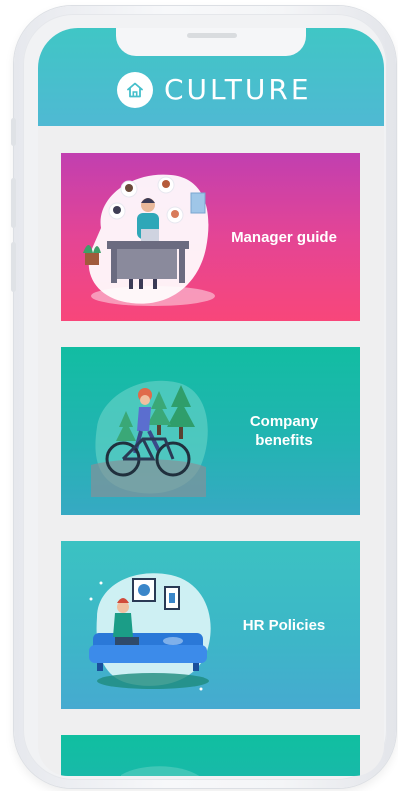 The height and width of the screenshot is (791, 398). What do you see at coordinates (135, 90) in the screenshot?
I see `home-icon` at bounding box center [135, 90].